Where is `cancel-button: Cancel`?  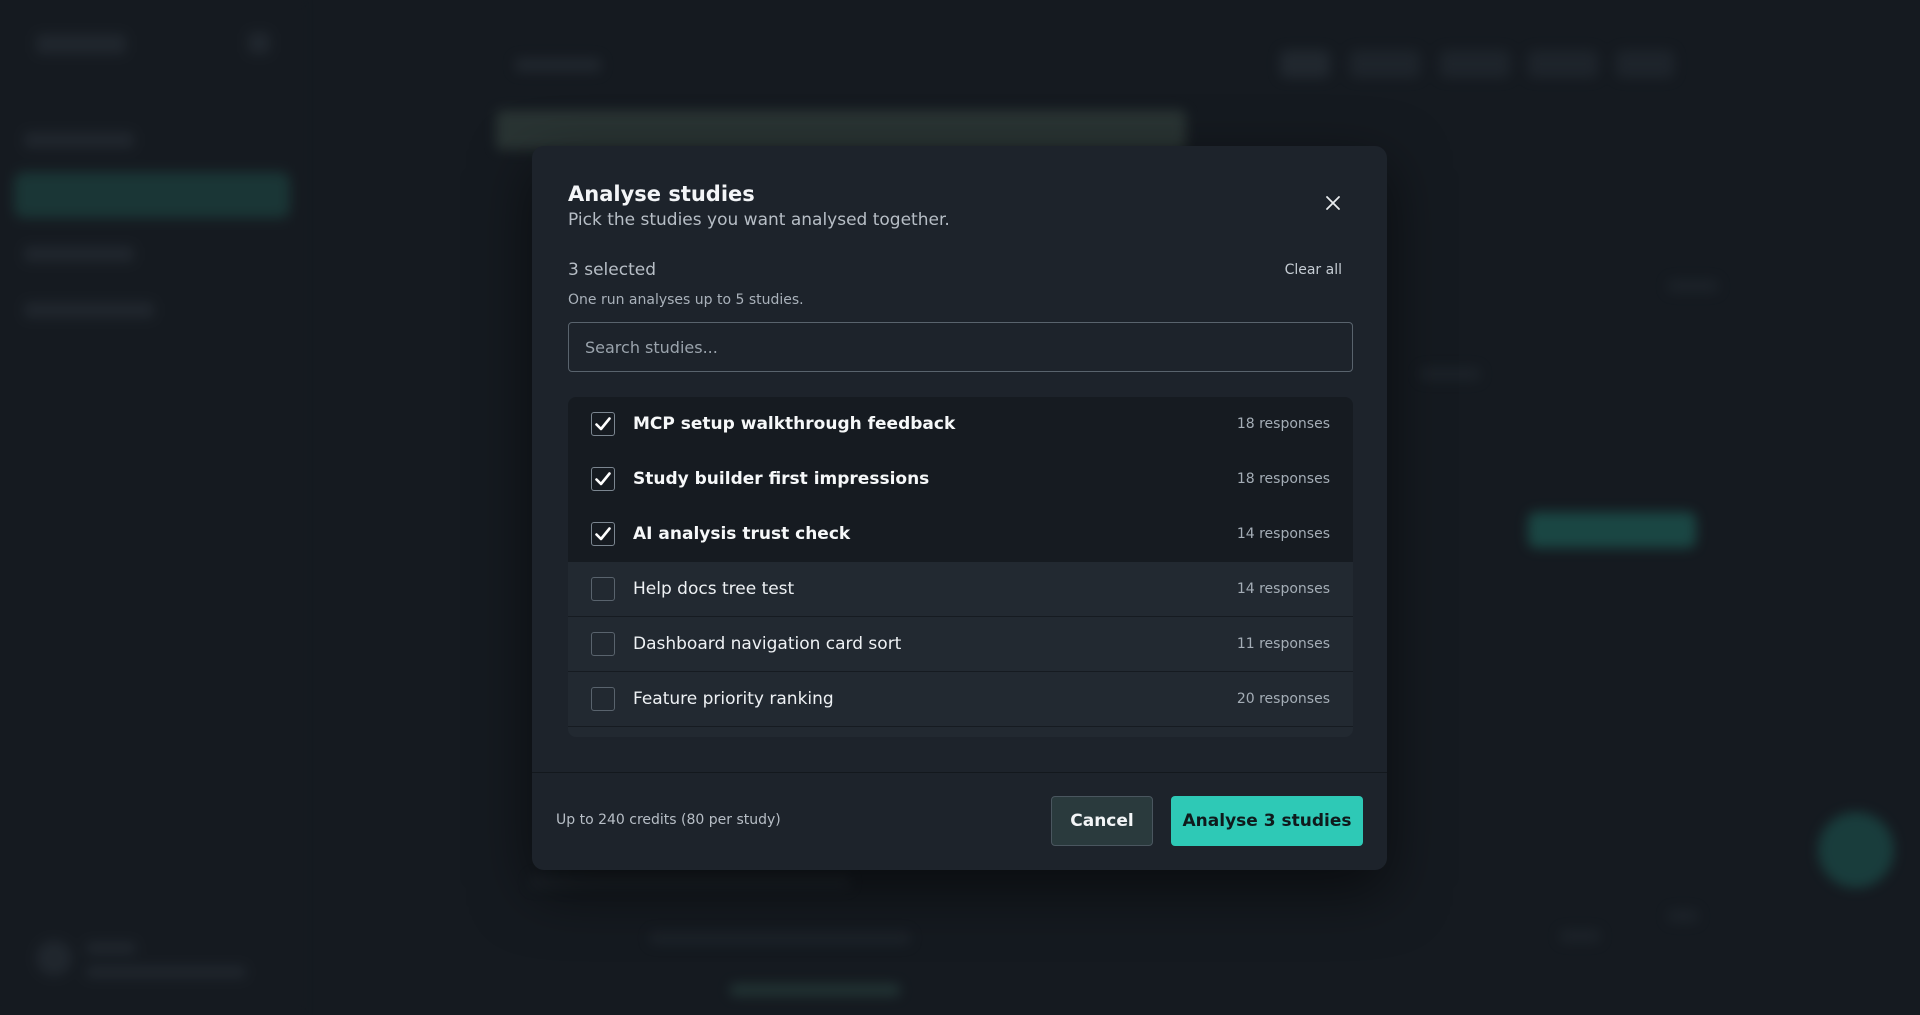 cancel-button: Cancel is located at coordinates (1102, 821).